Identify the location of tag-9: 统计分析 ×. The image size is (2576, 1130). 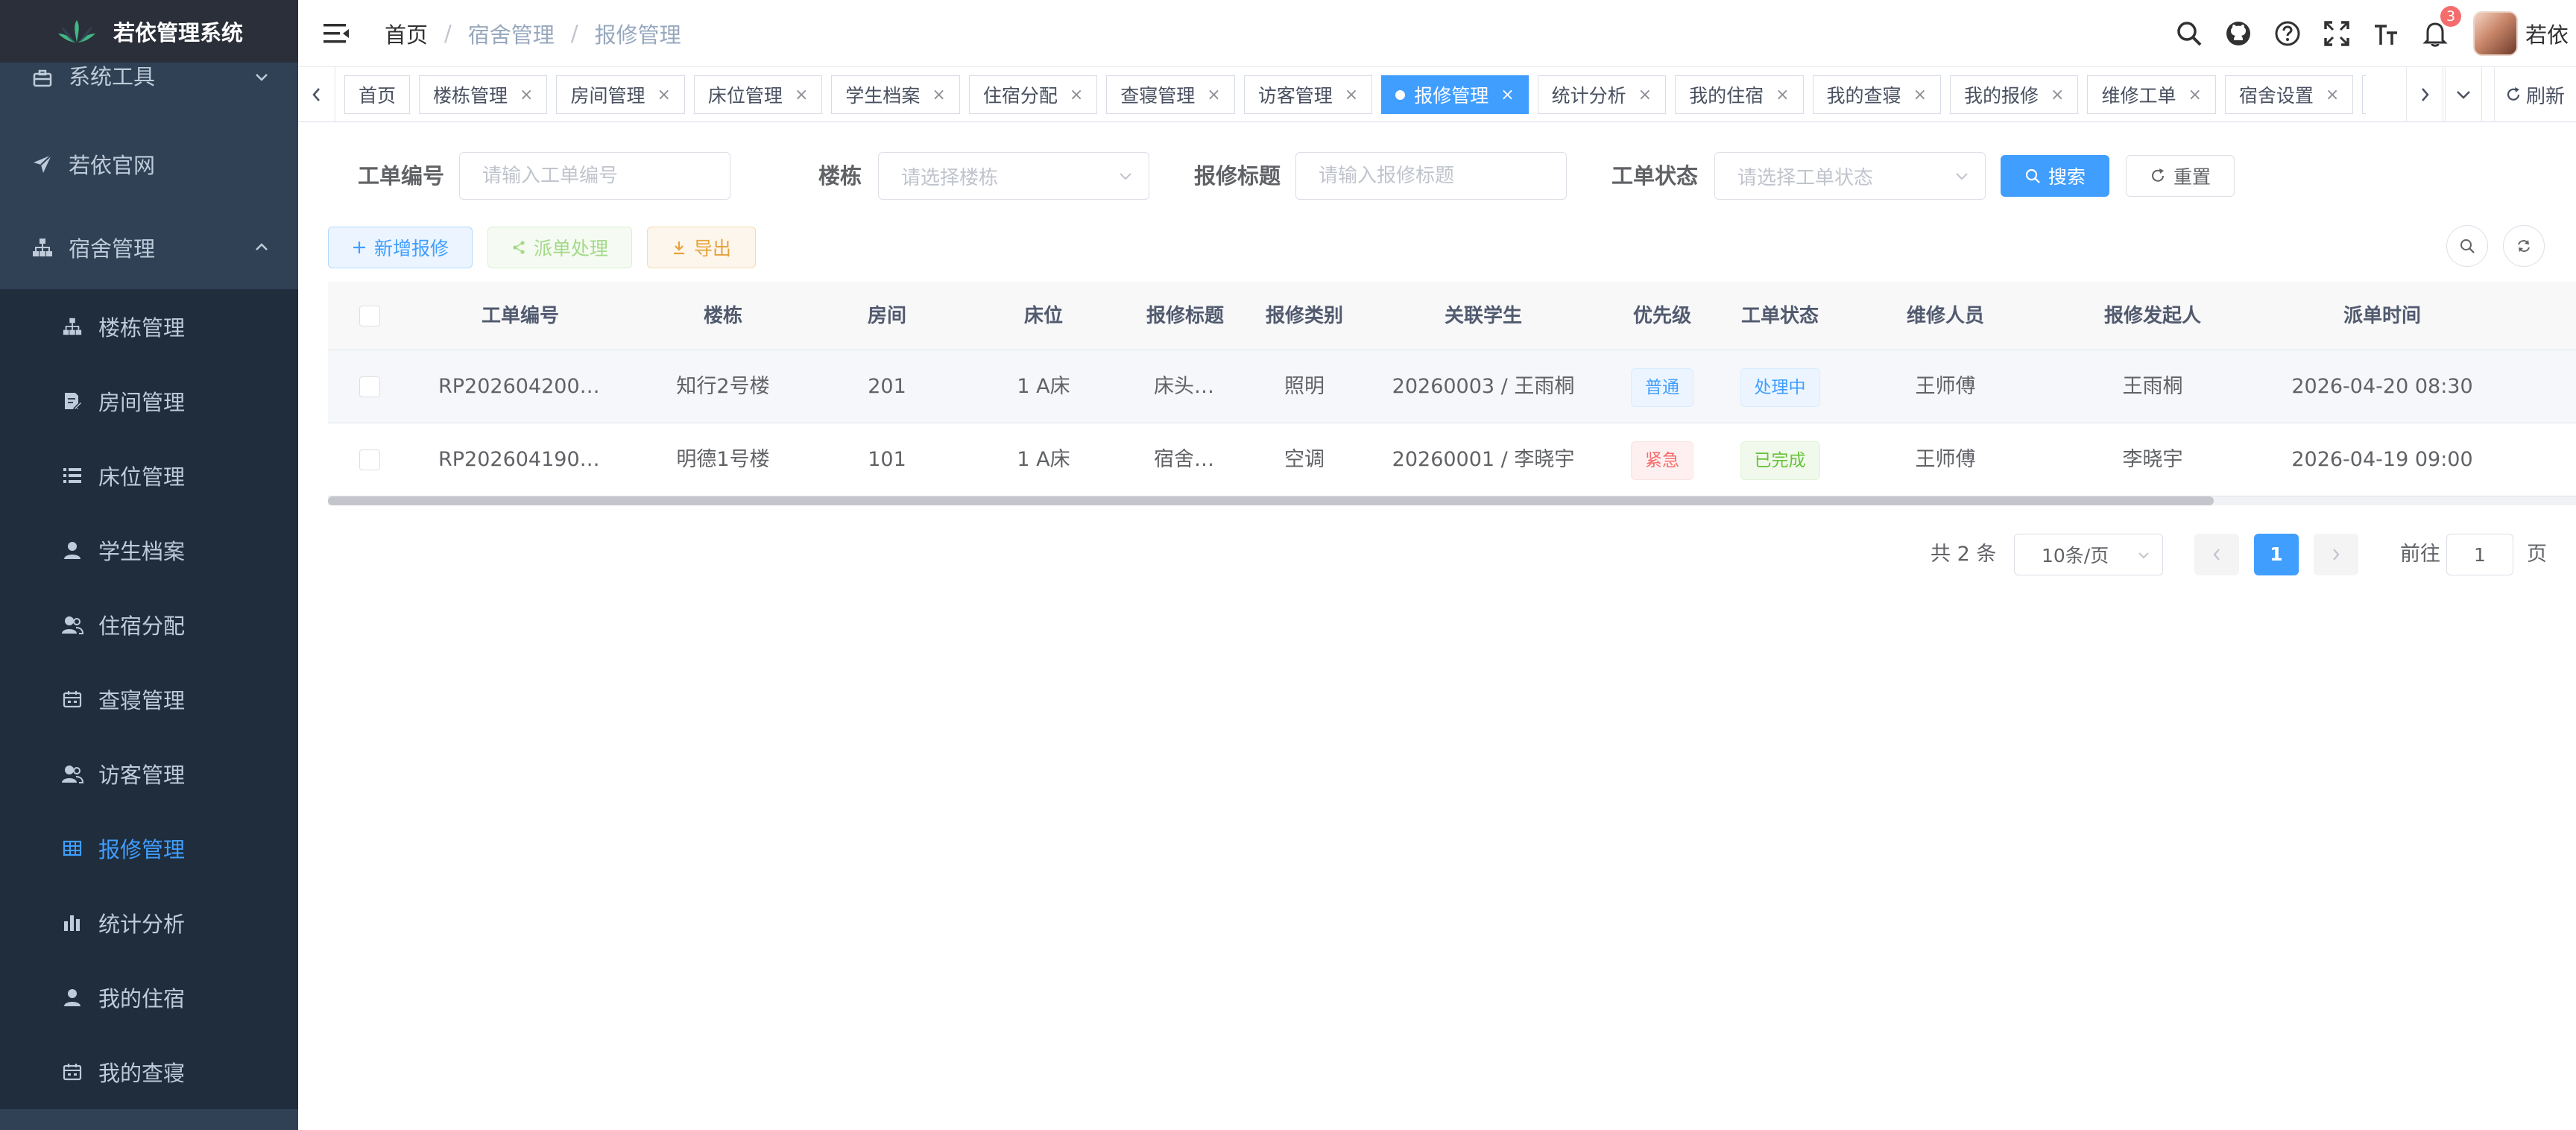
(1602, 94).